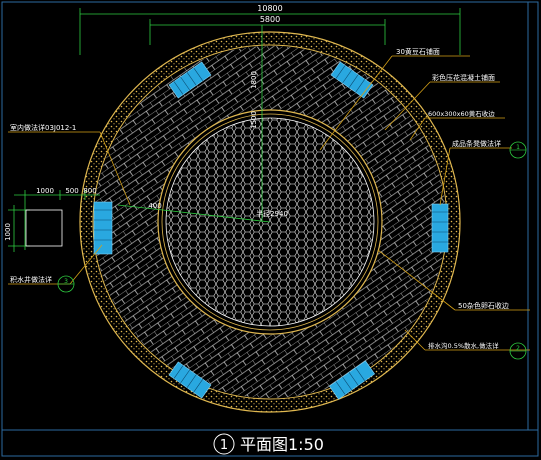  I want to click on dim-overall: 10800, so click(269, 8).